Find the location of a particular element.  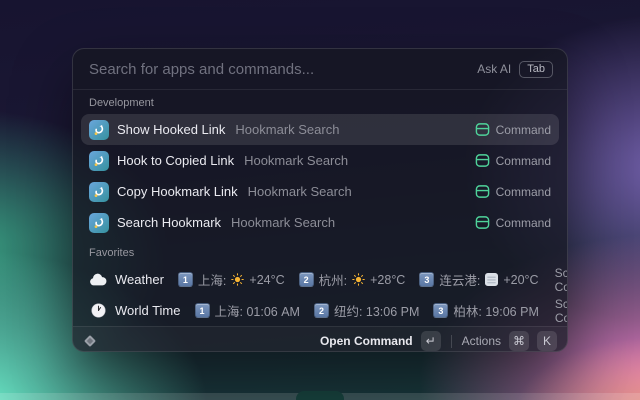

row-title: Hook to Copied Link is located at coordinates (176, 160).